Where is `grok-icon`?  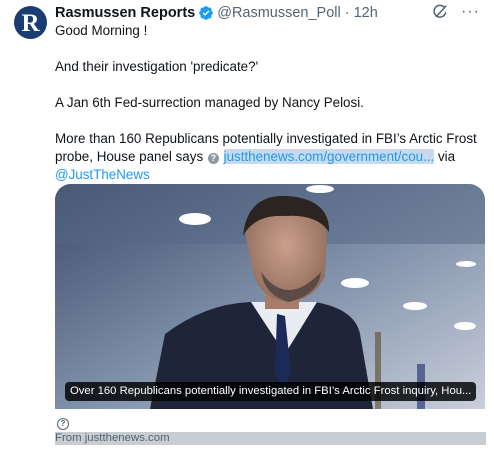
grok-icon is located at coordinates (440, 12).